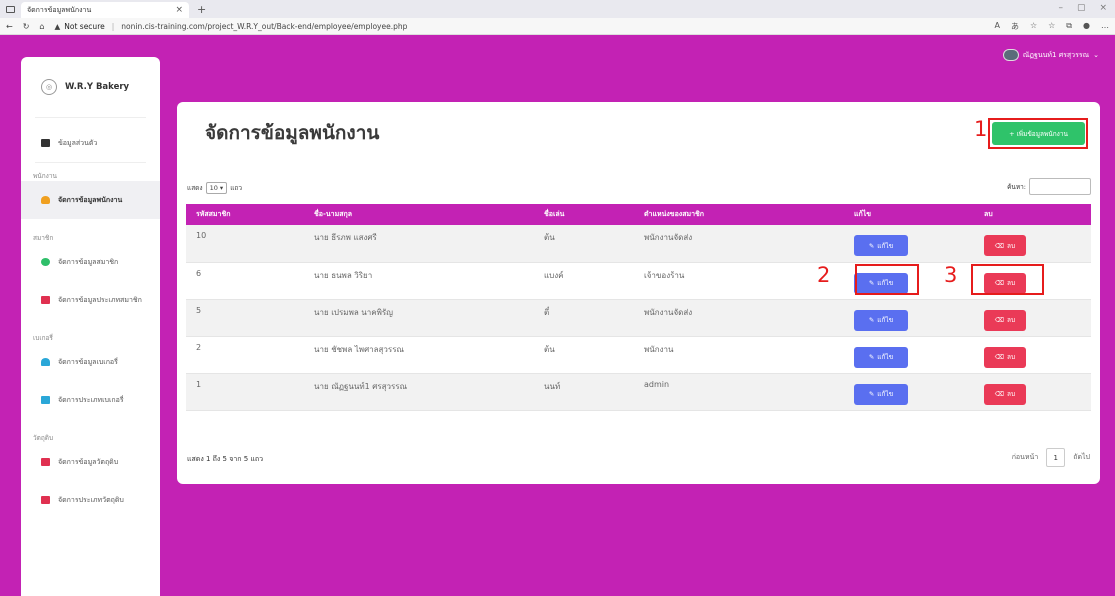 Image resolution: width=1115 pixels, height=596 pixels. What do you see at coordinates (179, 10) in the screenshot?
I see `tab-close-icon: ×` at bounding box center [179, 10].